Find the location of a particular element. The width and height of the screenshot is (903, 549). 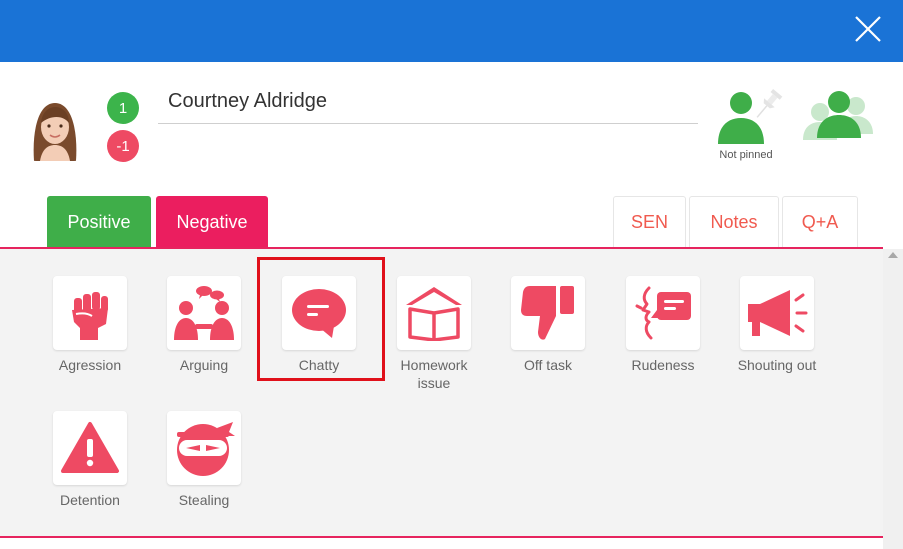

behaviour-label: Chatty is located at coordinates (319, 365).